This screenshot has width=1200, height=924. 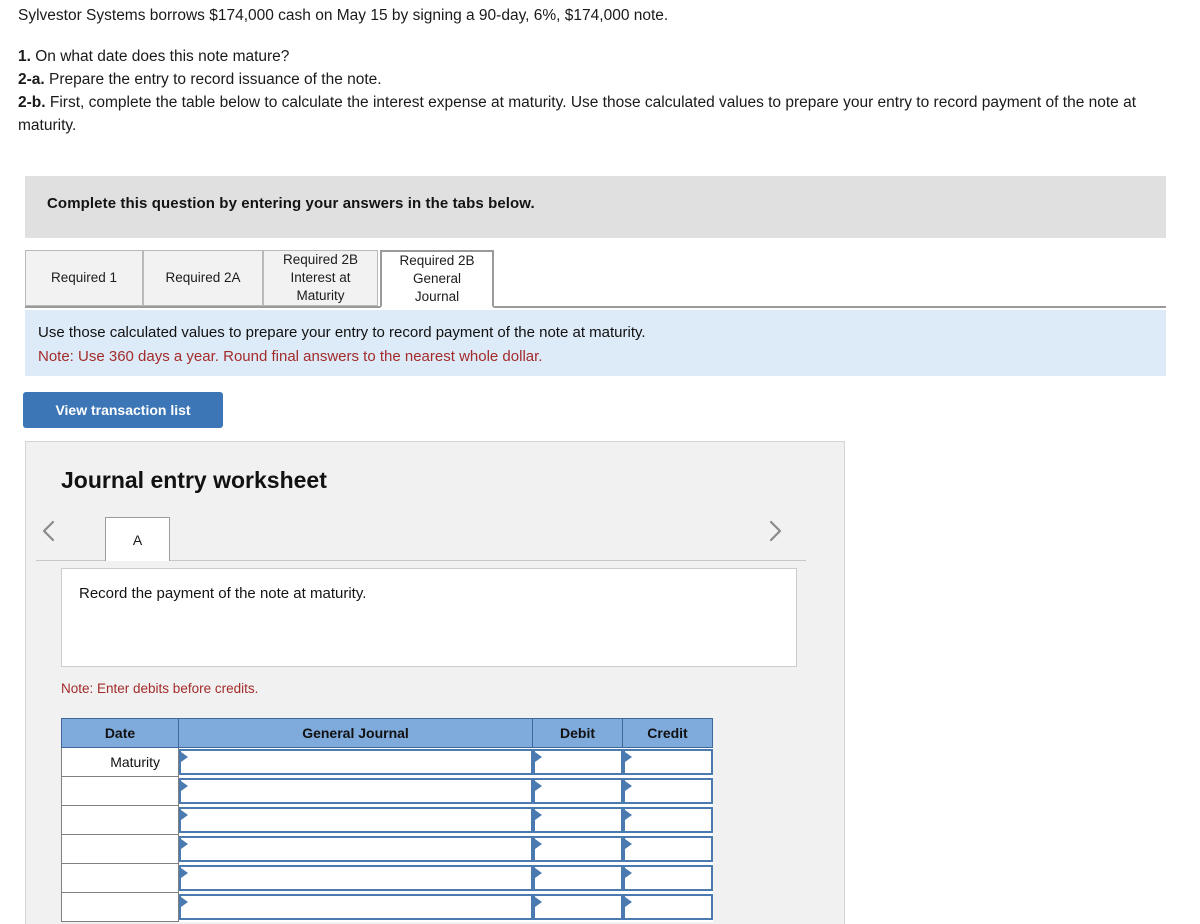 What do you see at coordinates (577, 733) in the screenshot?
I see `column-header-debit: Debit` at bounding box center [577, 733].